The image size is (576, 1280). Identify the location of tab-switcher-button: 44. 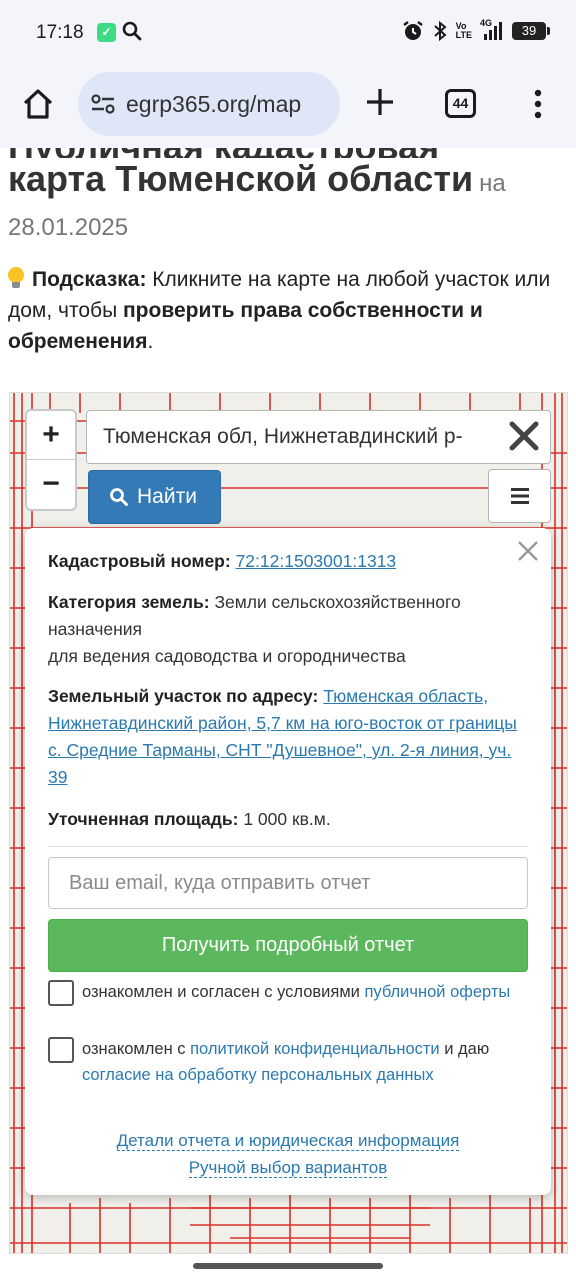
(460, 103).